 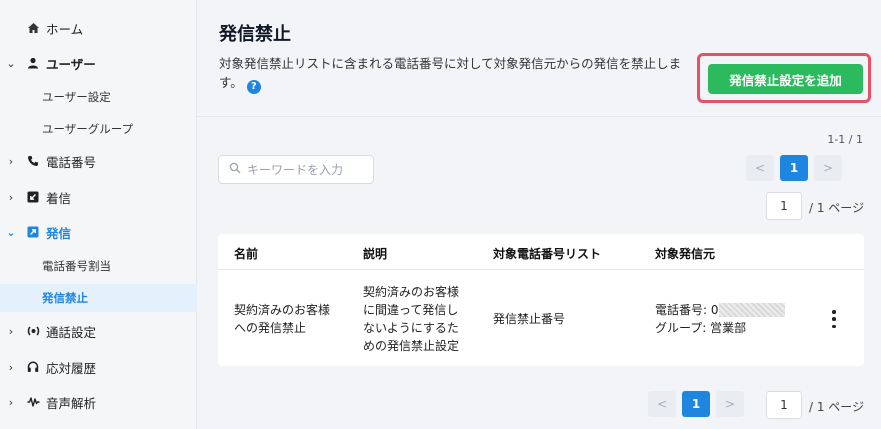 What do you see at coordinates (720, 319) in the screenshot?
I see `cell-target-source: 電話番号: 0 グループ: 営業部` at bounding box center [720, 319].